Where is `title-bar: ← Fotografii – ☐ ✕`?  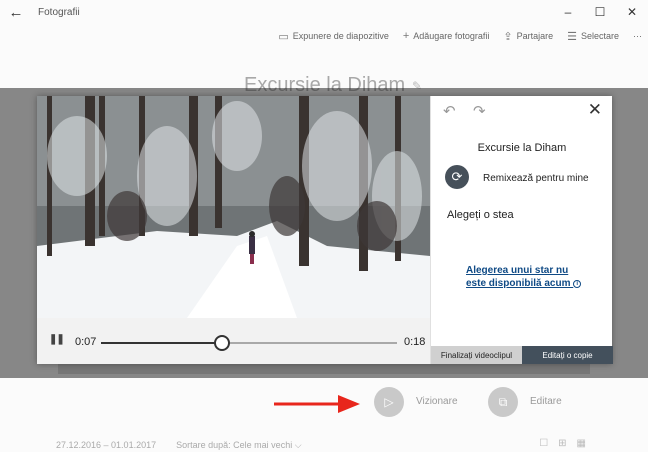
title-bar: ← Fotografii – ☐ ✕ is located at coordinates (324, 12).